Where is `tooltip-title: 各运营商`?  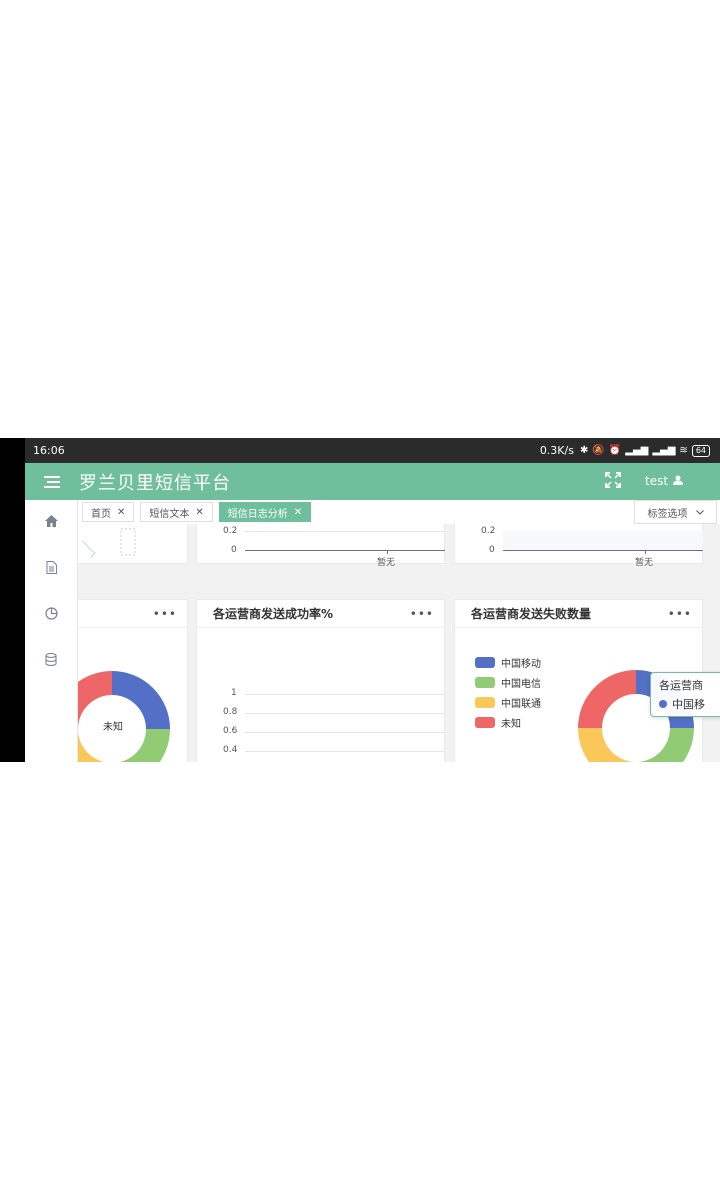 tooltip-title: 各运营商 is located at coordinates (681, 685).